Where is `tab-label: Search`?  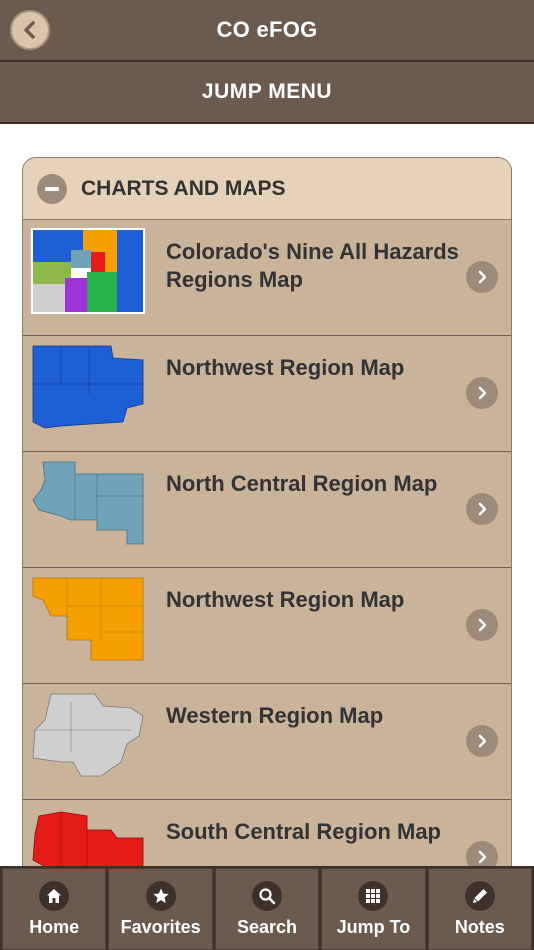
tab-label: Search is located at coordinates (267, 927).